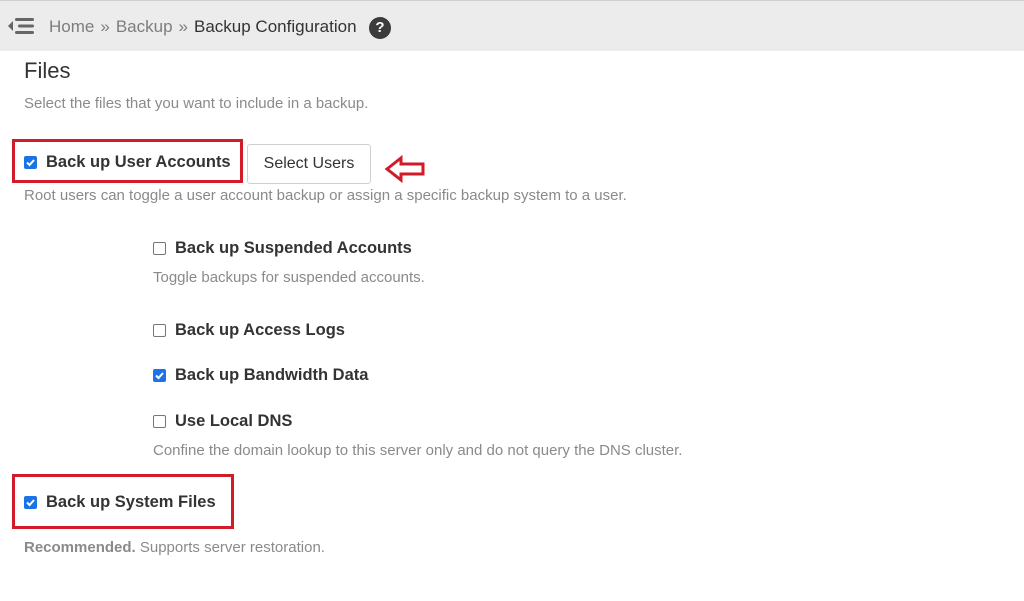 The height and width of the screenshot is (601, 1024). Describe the element at coordinates (230, 547) in the screenshot. I see `system-files-help-body: Supports server restoration.` at that location.